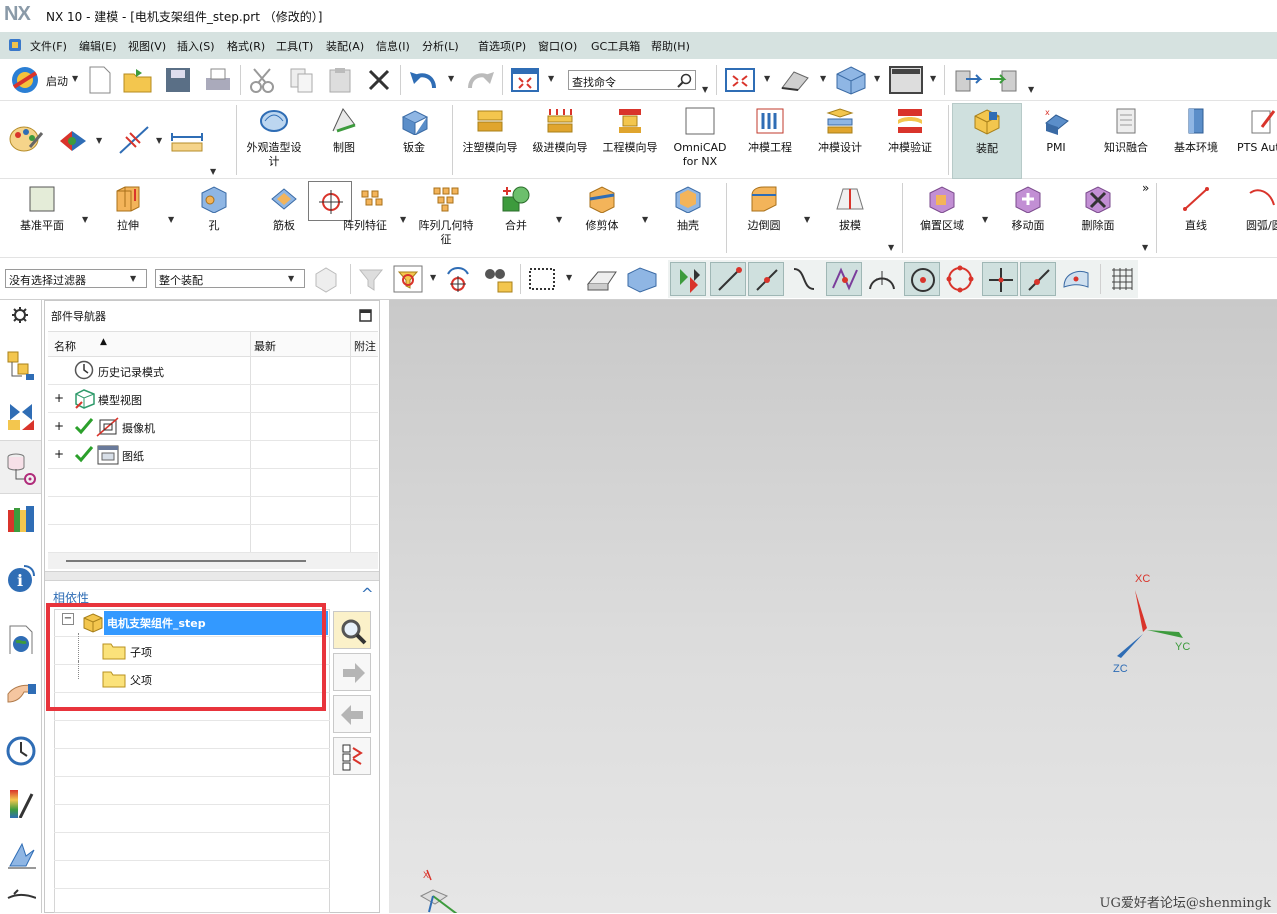  Describe the element at coordinates (942, 219) in the screenshot. I see `feat-offset-region: 偏置区域` at that location.